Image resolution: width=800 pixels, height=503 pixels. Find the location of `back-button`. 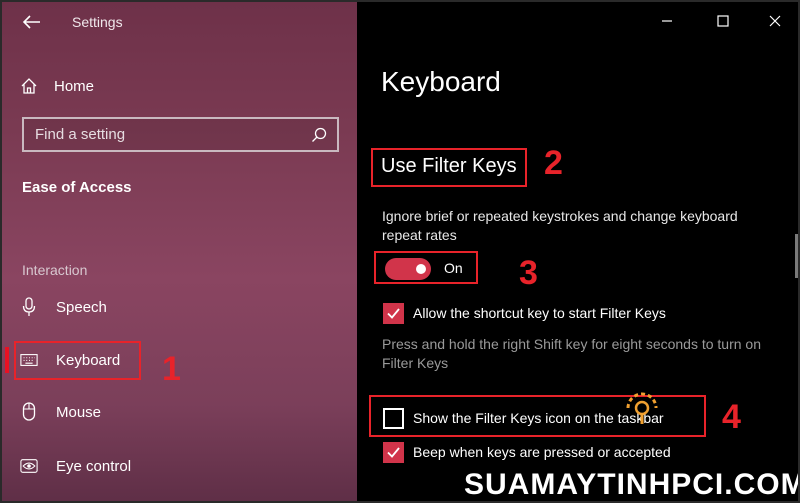

back-button is located at coordinates (32, 22).